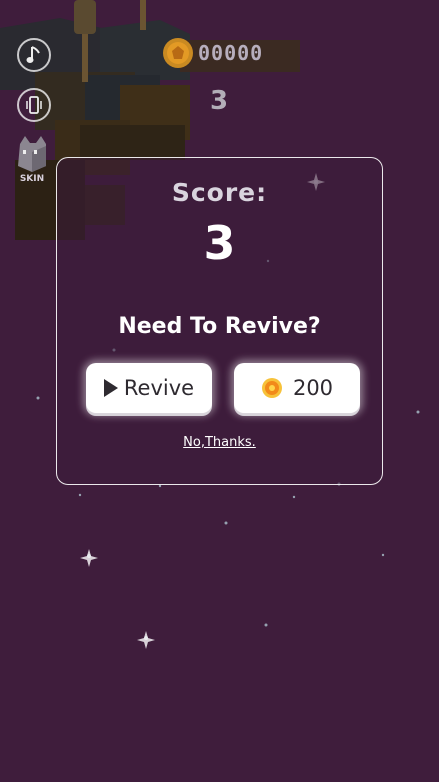  Describe the element at coordinates (313, 388) in the screenshot. I see `coin-revive-cost: 200` at that location.